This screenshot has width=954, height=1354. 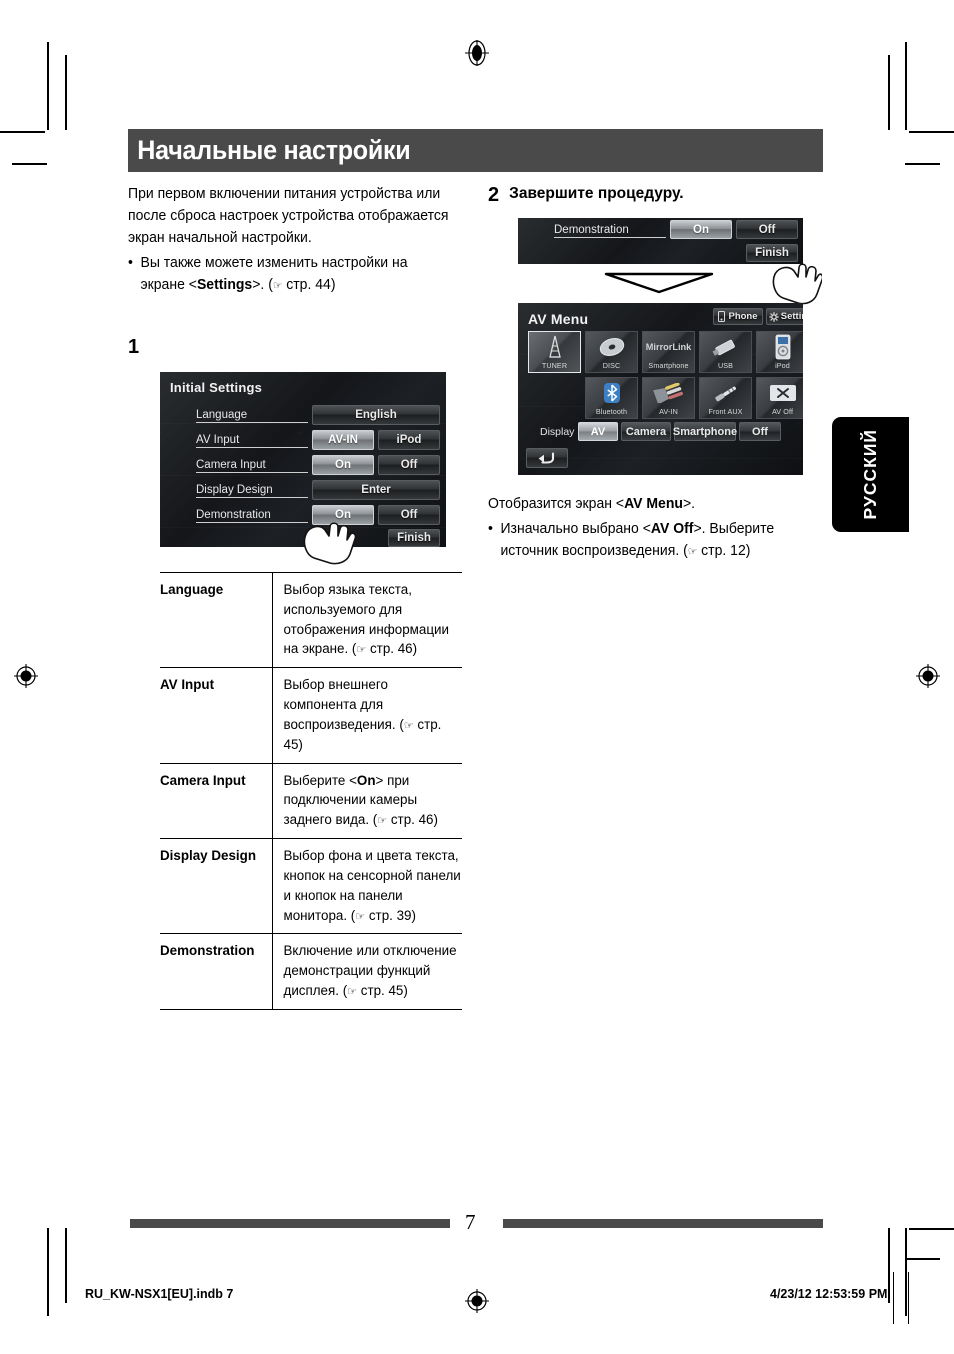 I want to click on ipod-icon, so click(x=780, y=346).